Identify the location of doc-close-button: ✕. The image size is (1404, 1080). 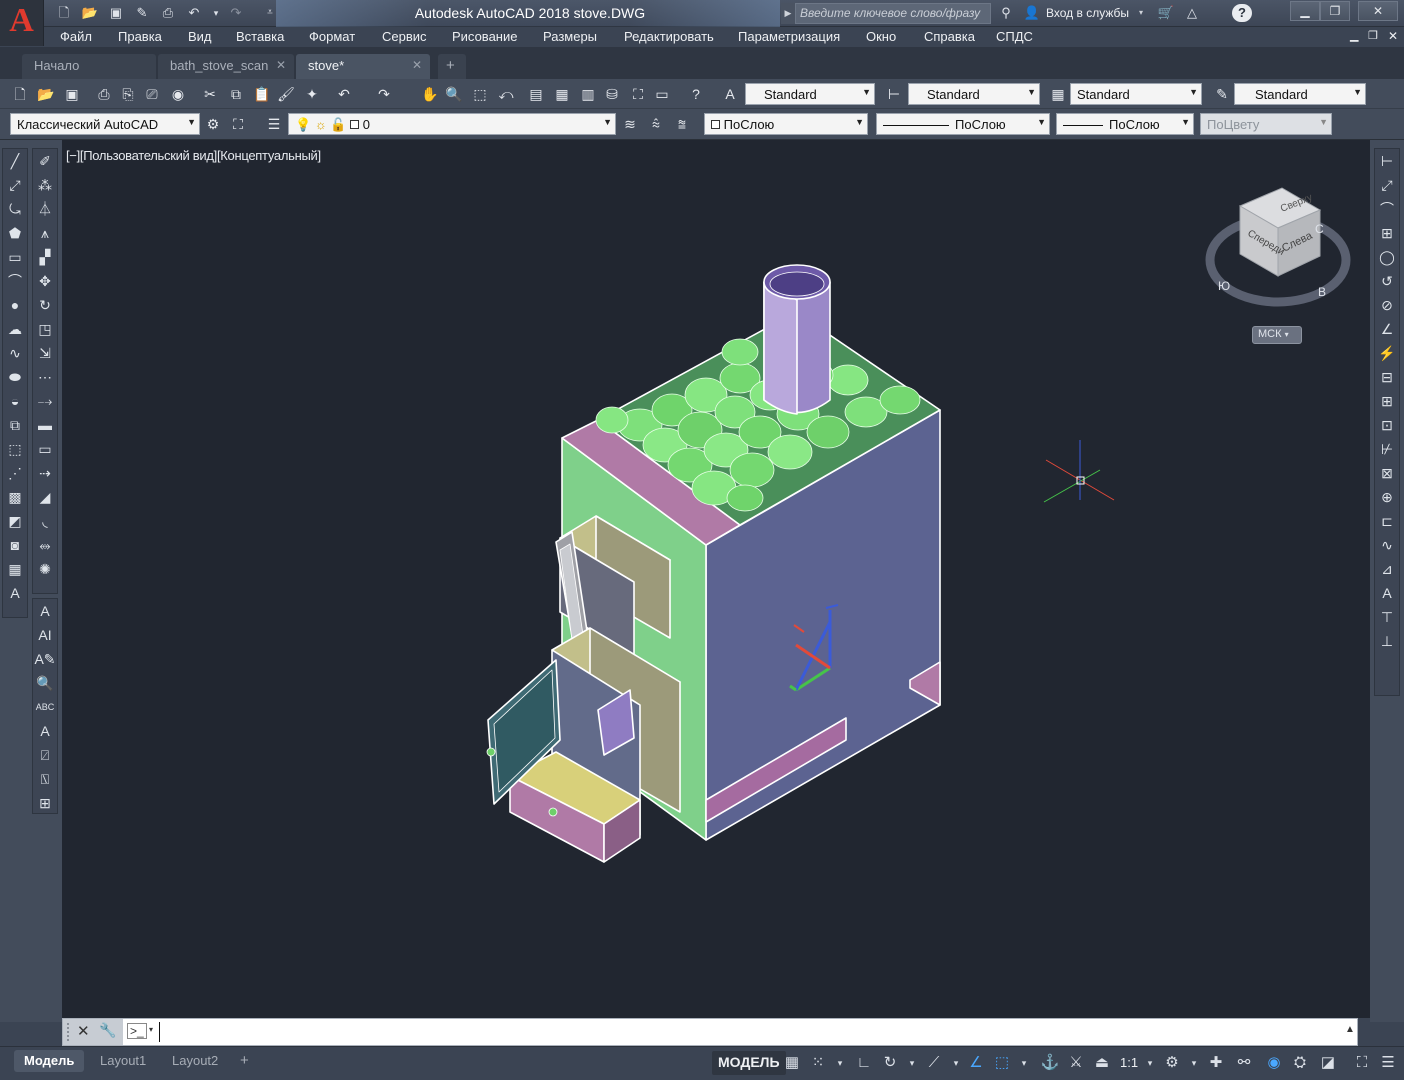
(1393, 36).